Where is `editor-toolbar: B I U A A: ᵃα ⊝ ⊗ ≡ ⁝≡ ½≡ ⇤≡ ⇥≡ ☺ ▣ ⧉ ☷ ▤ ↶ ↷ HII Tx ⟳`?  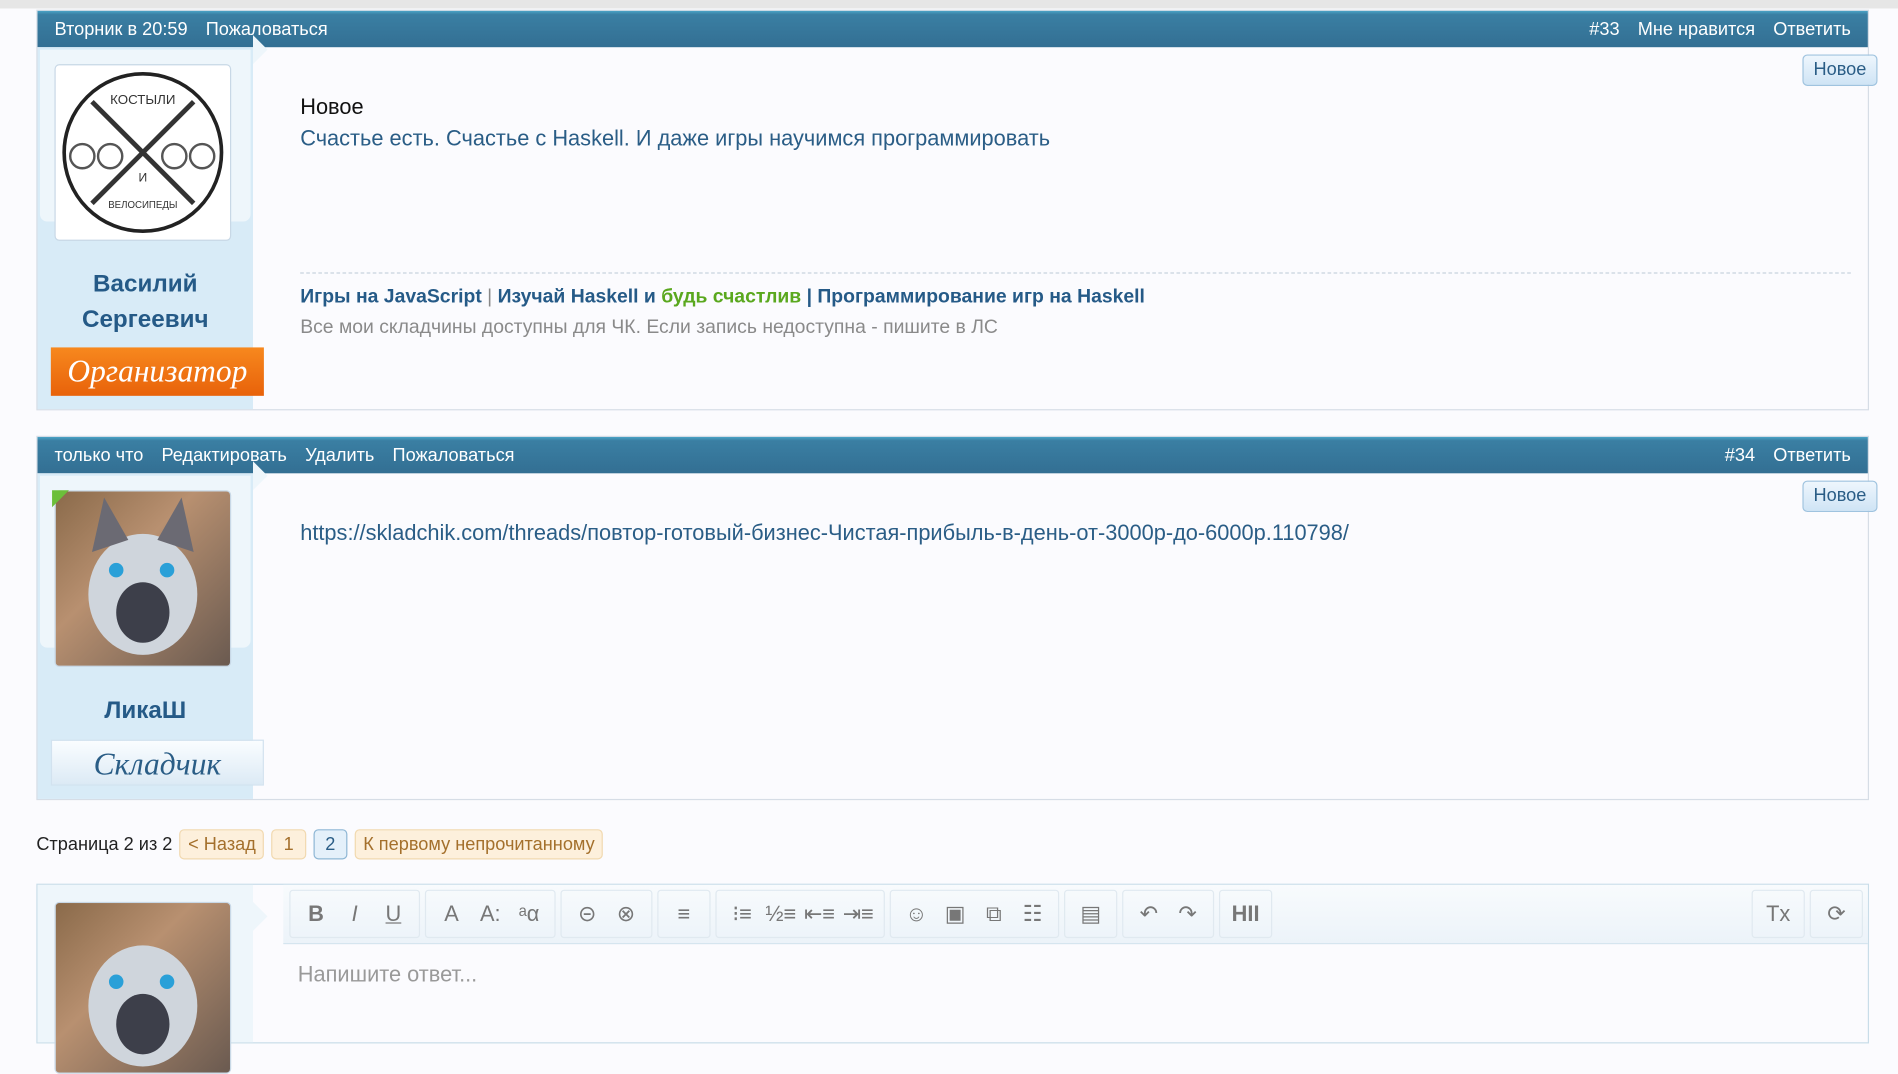
editor-toolbar: B I U A A: ᵃα ⊝ ⊗ ≡ ⁝≡ ½≡ ⇤≡ ⇥≡ ☺ ▣ ⧉ ☷ ▤ ↶ ↷ HII Tx ⟳ is located at coordinates (1075, 914).